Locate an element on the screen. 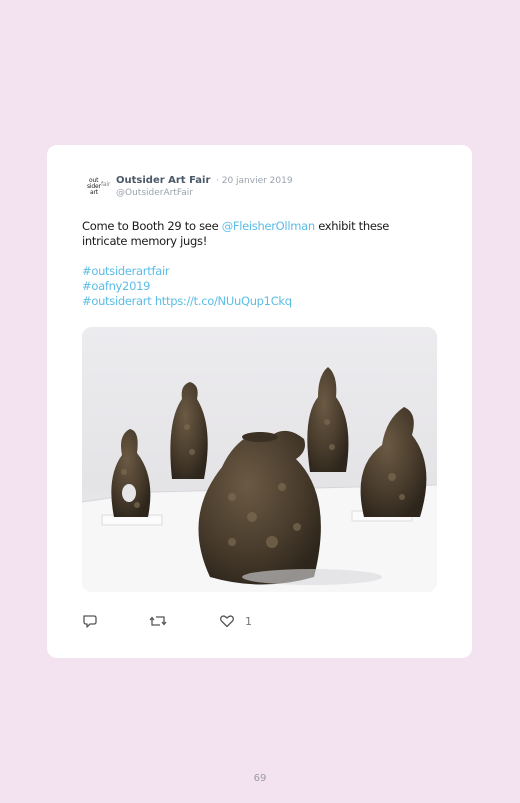  page-number: 69 is located at coordinates (260, 778).